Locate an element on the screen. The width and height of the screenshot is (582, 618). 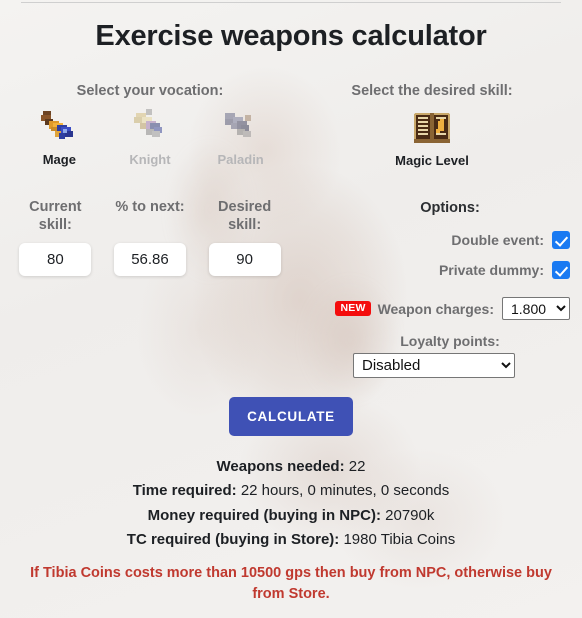
desired-skill-input is located at coordinates (244, 260).